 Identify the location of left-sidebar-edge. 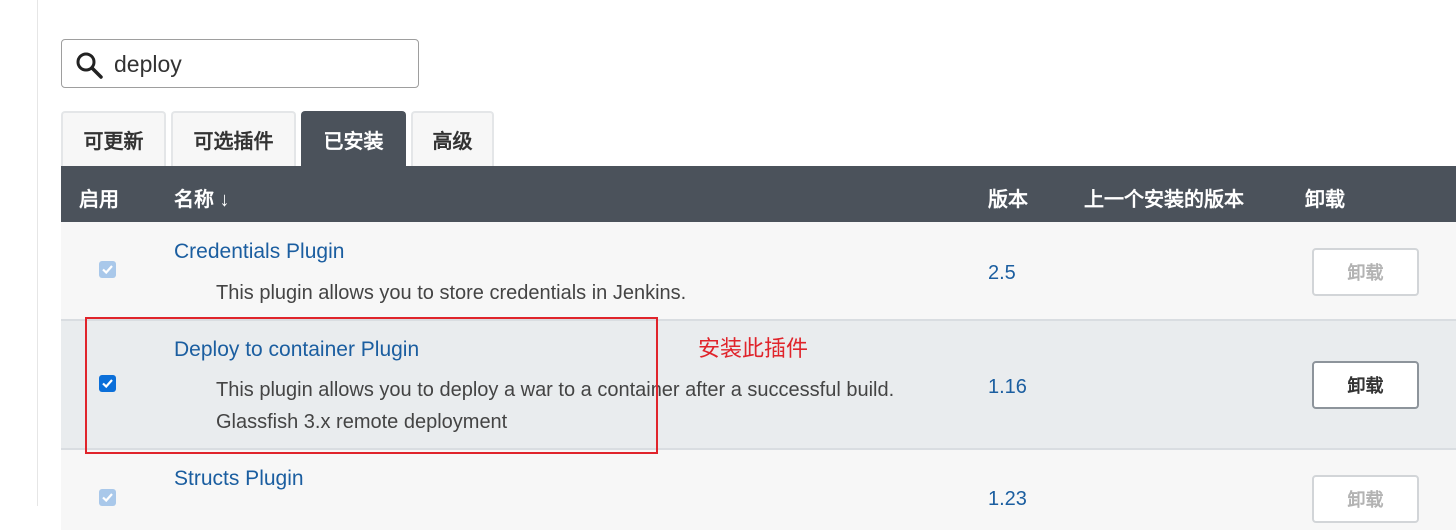
(19, 253).